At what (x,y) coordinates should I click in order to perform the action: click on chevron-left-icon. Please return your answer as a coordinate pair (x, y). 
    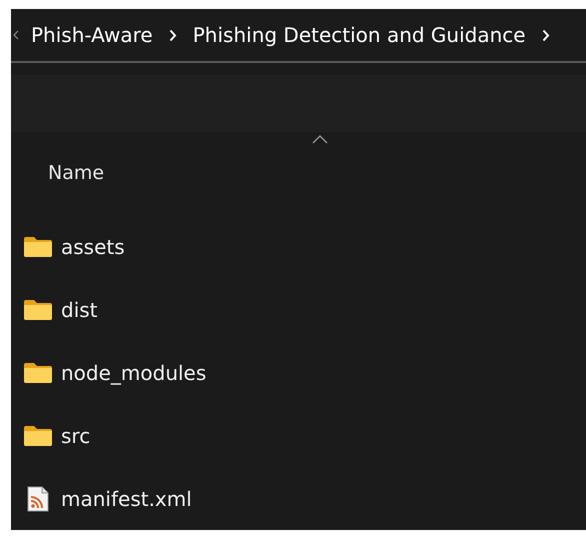
    Looking at the image, I should click on (16, 35).